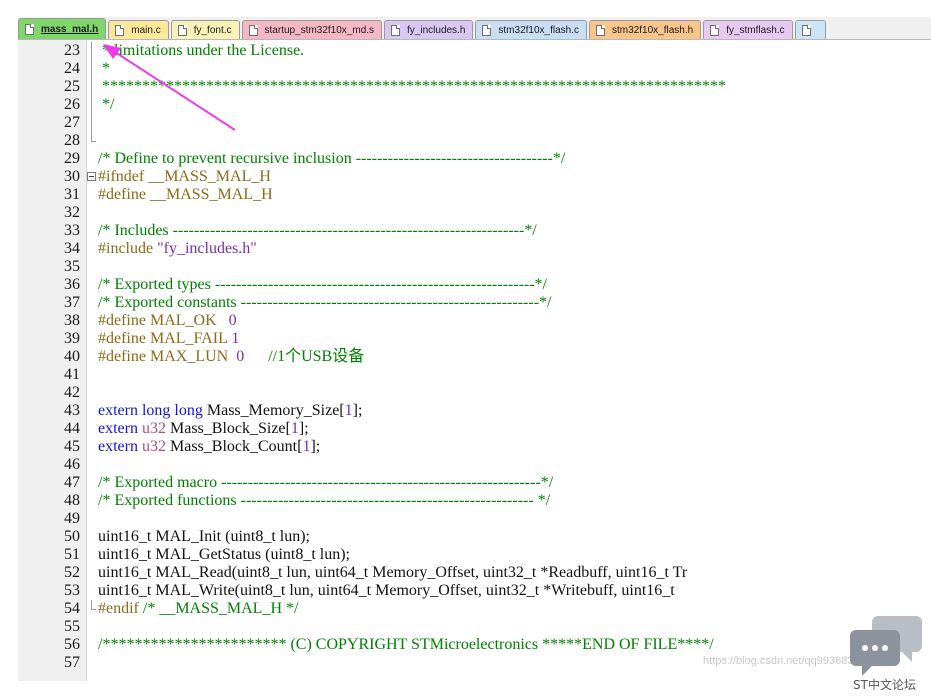 Image resolution: width=931 pixels, height=699 pixels. What do you see at coordinates (72, 572) in the screenshot?
I see `line-number: 52` at bounding box center [72, 572].